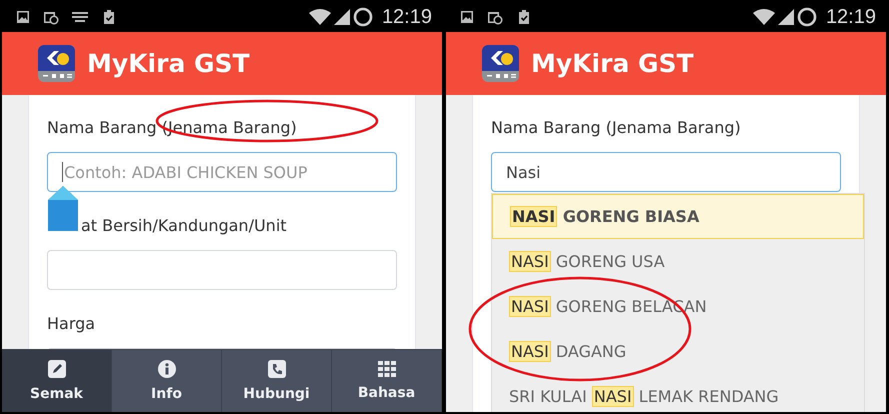 This screenshot has height=414, width=889. What do you see at coordinates (387, 369) in the screenshot?
I see `grid-icon` at bounding box center [387, 369].